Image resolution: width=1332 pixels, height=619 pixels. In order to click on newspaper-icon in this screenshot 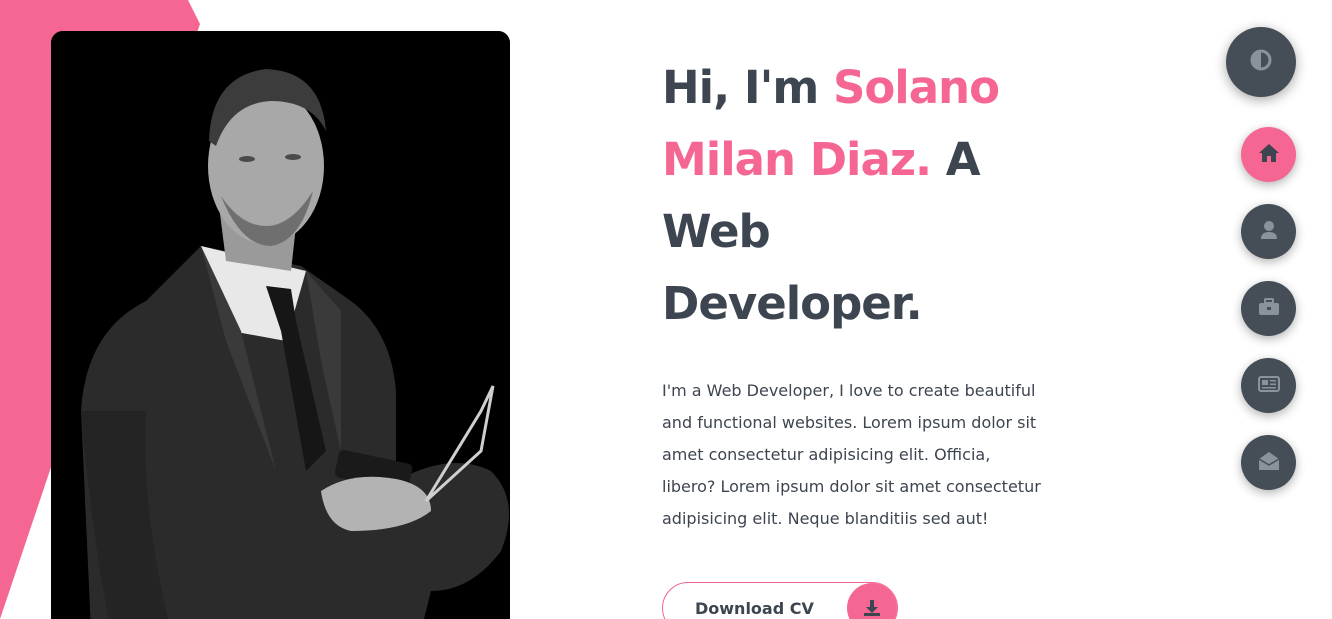, I will do `click(1268, 385)`.